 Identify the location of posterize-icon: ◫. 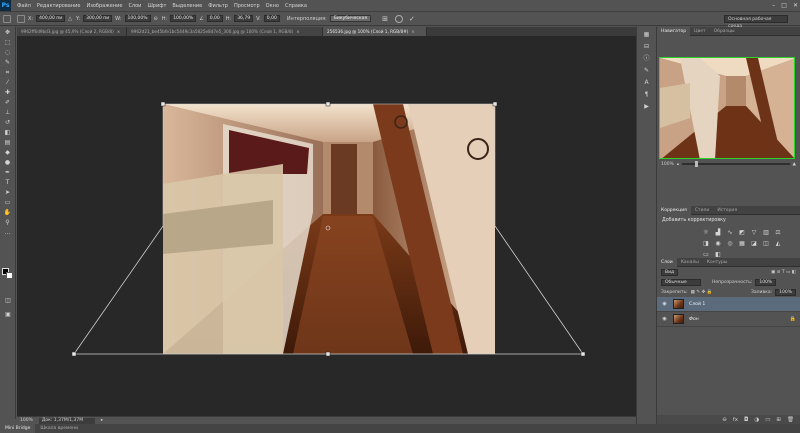
(766, 243).